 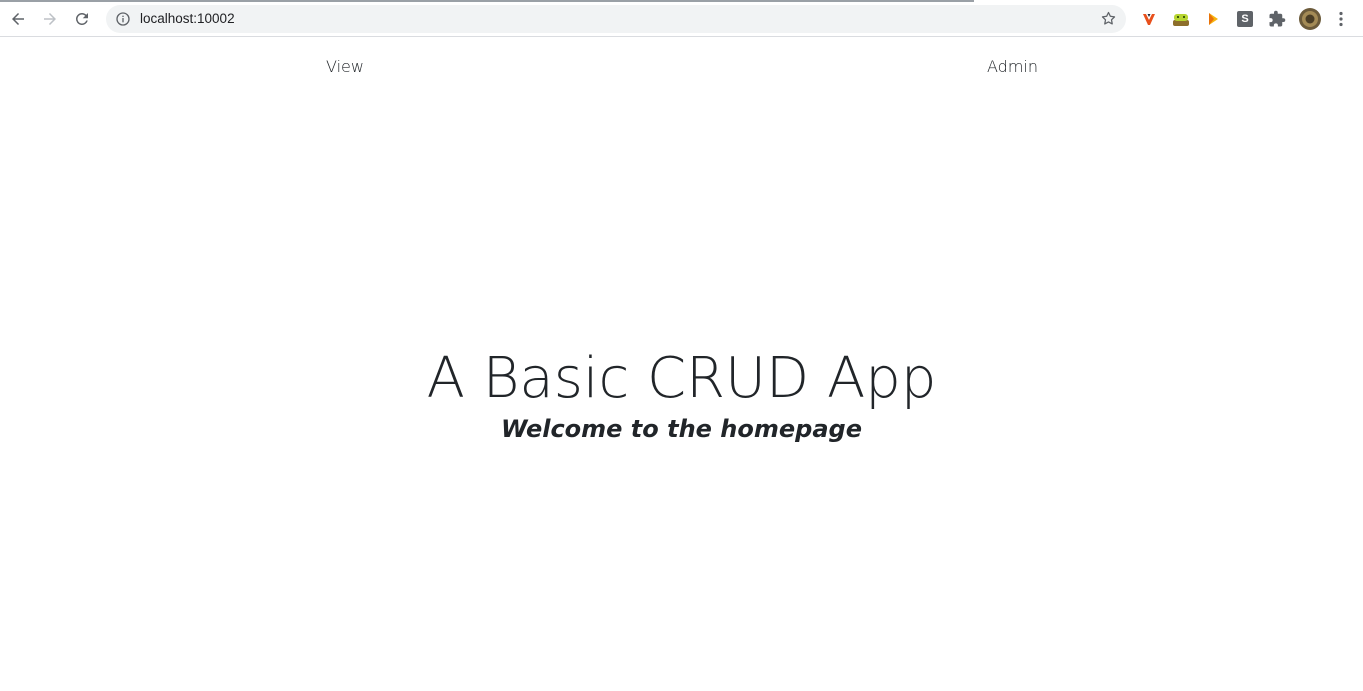 I want to click on browser-toolbar: localhost:10002 S, so click(x=681, y=18).